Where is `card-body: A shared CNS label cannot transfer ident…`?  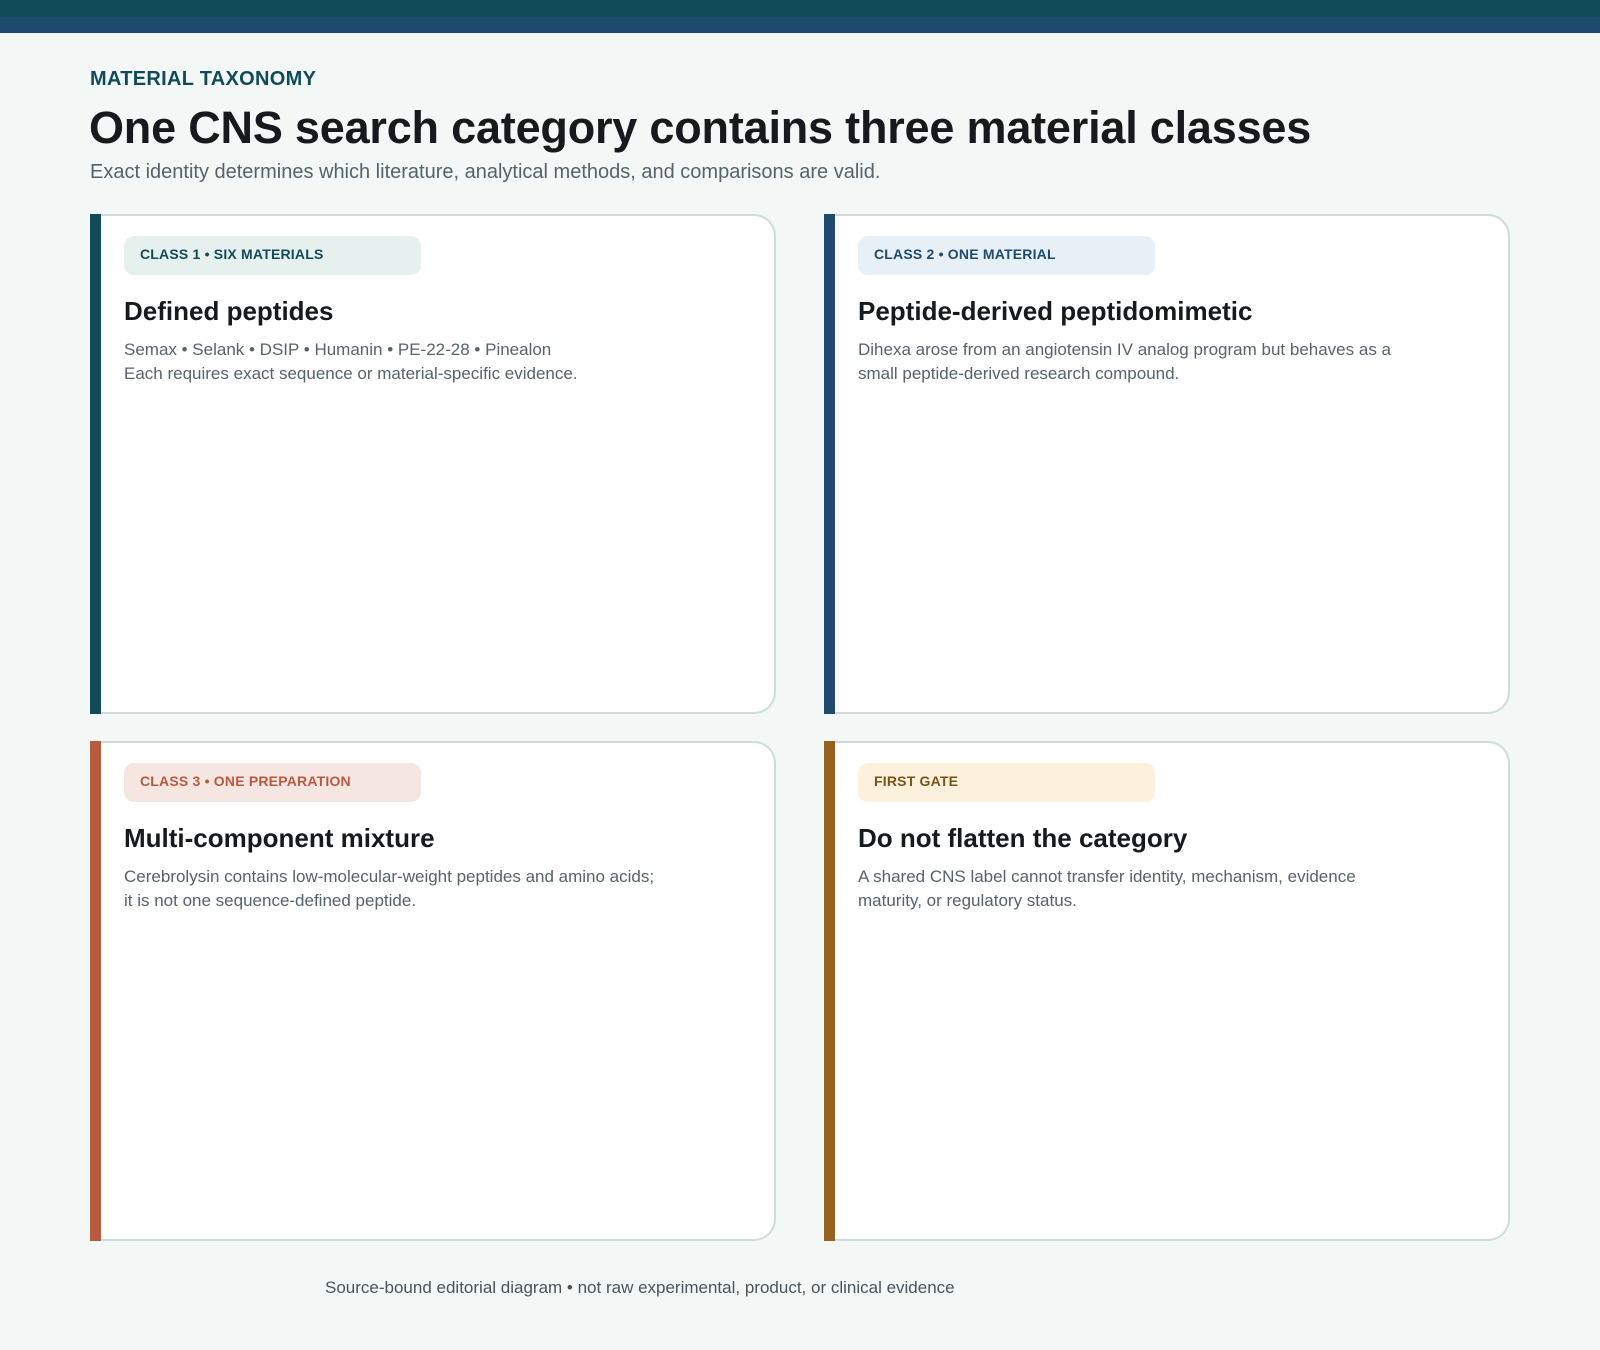 card-body: A shared CNS label cannot transfer ident… is located at coordinates (1107, 888).